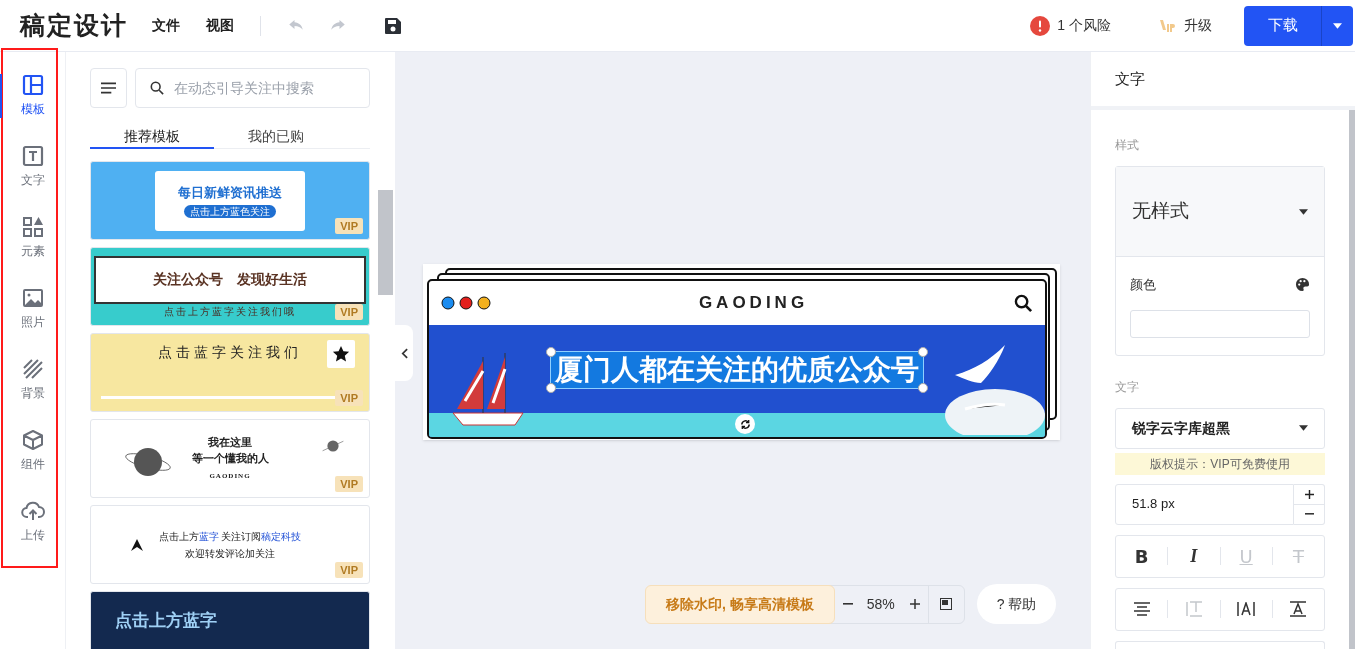 The height and width of the screenshot is (649, 1355). Describe the element at coordinates (166, 621) in the screenshot. I see `template-title: 点击上方蓝字` at that location.